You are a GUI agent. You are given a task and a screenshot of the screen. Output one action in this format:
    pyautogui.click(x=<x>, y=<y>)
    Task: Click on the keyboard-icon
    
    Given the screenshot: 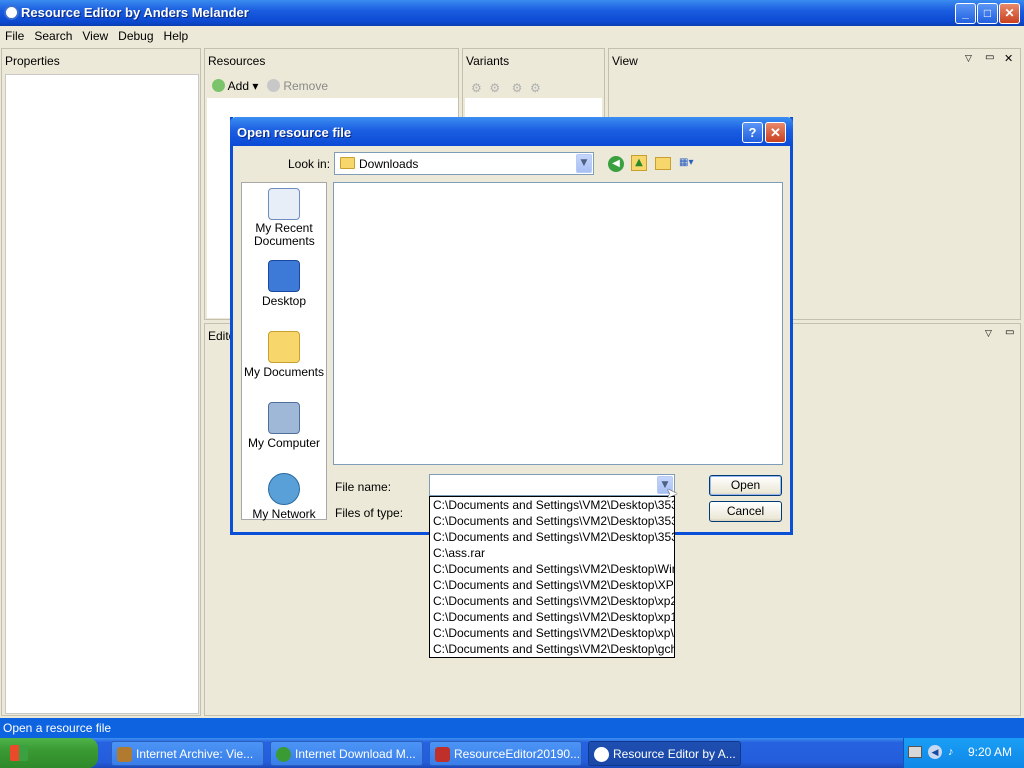 What is the action you would take?
    pyautogui.click(x=915, y=752)
    